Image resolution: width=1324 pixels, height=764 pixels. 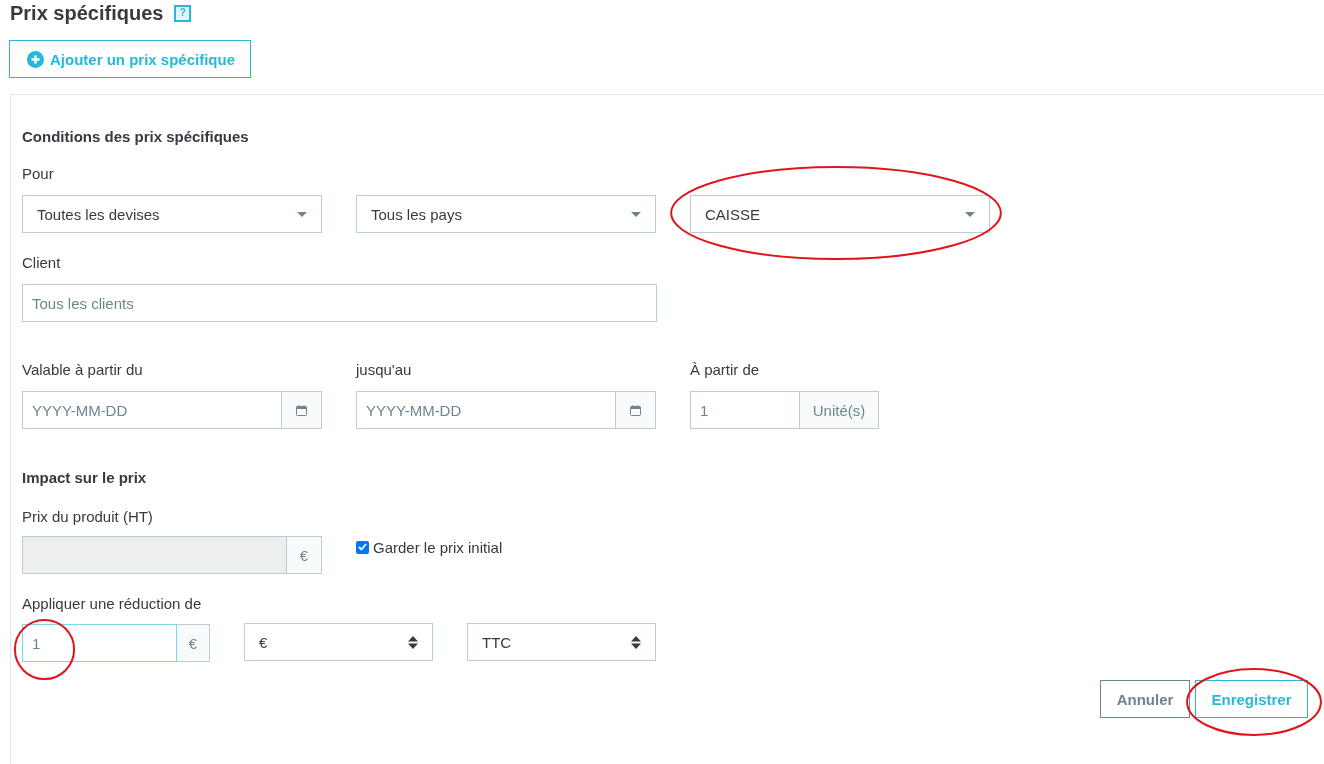 I want to click on quantity-field: 1, so click(x=745, y=410).